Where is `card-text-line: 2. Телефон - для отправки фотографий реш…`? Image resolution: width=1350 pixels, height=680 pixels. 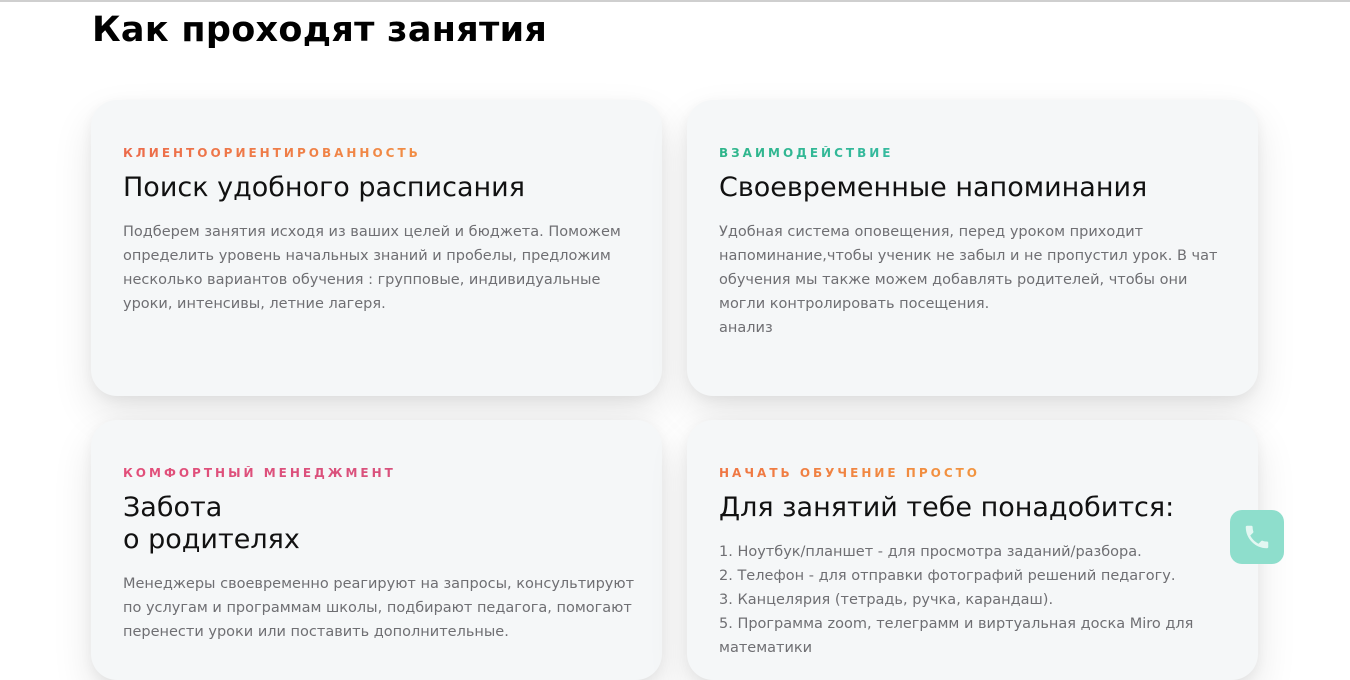 card-text-line: 2. Телефон - для отправки фотографий реш… is located at coordinates (947, 576).